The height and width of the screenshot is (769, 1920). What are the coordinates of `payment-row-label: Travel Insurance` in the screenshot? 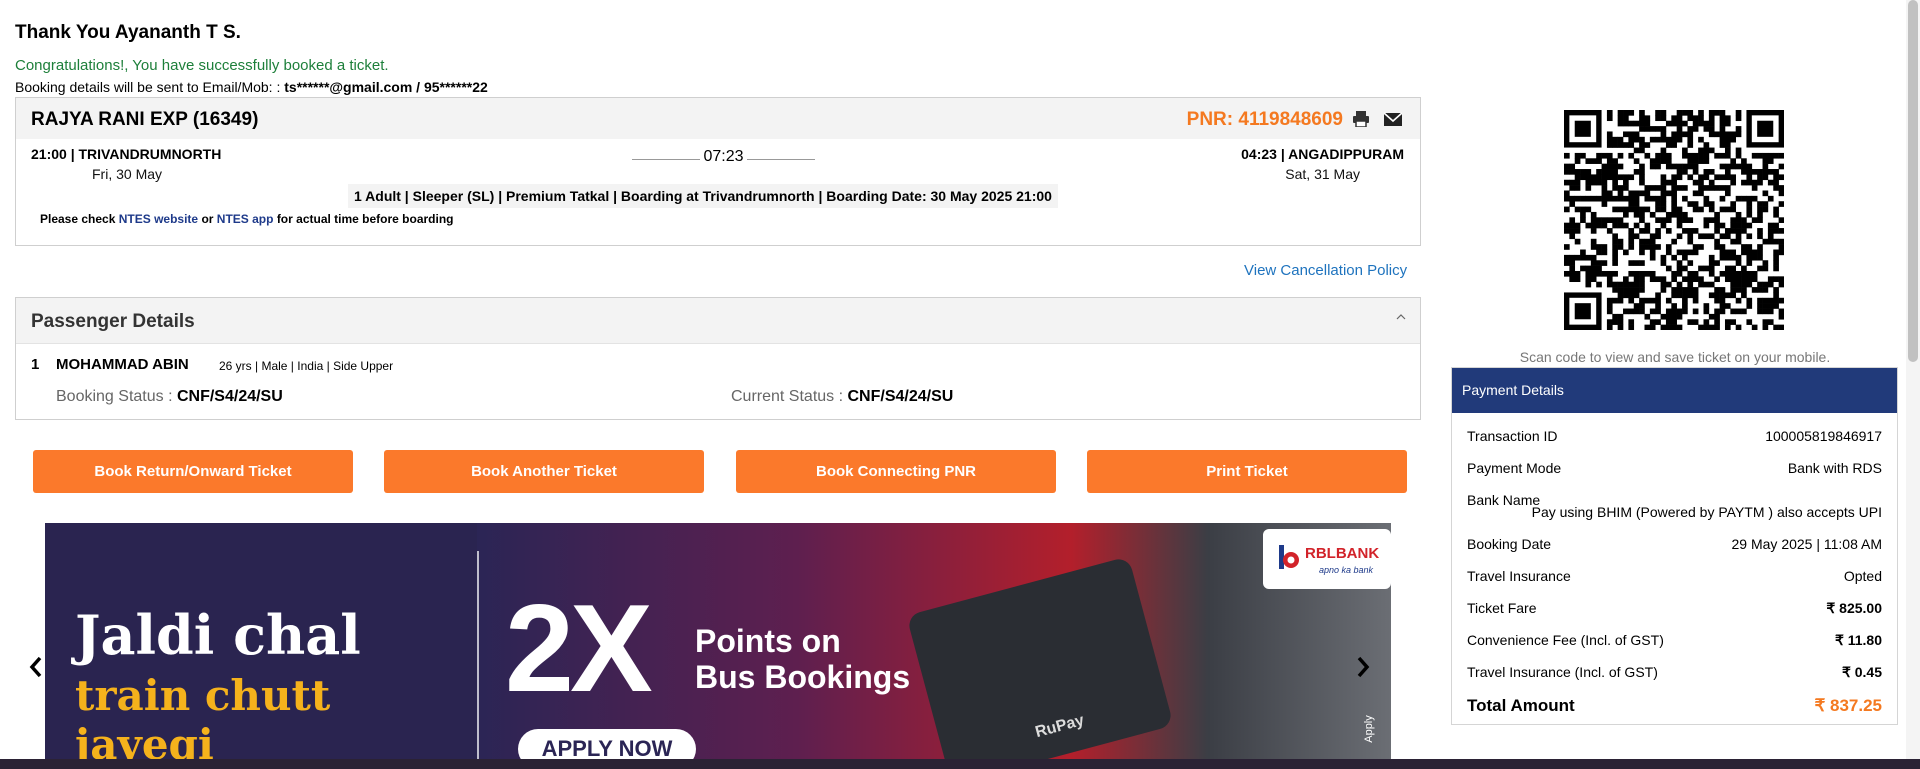 It's located at (1519, 576).